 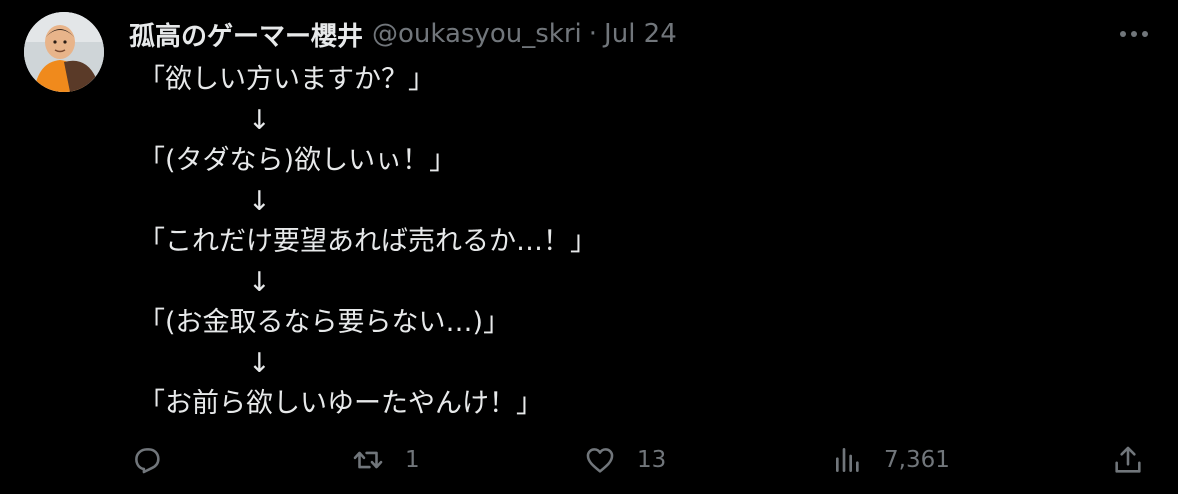 I want to click on retweet-button: 1, so click(x=385, y=460).